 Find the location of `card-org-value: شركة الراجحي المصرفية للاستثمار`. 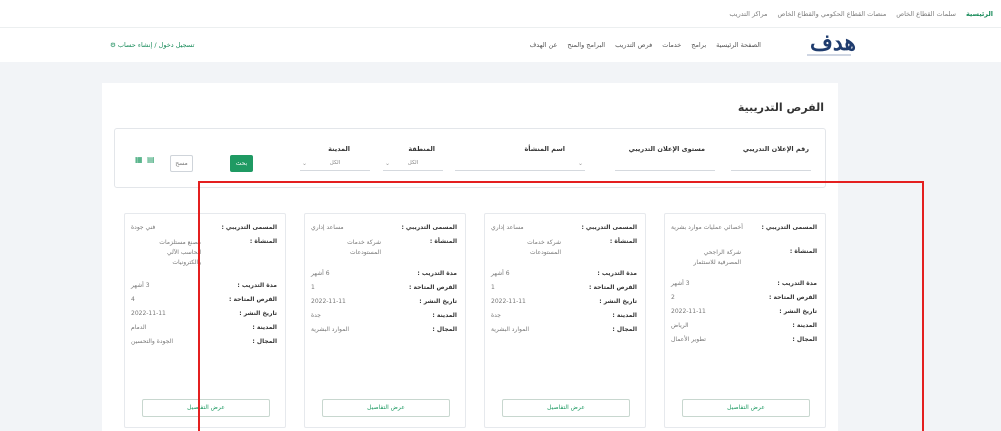

card-org-value: شركة الراجحي المصرفية للاستثمار is located at coordinates (717, 257).